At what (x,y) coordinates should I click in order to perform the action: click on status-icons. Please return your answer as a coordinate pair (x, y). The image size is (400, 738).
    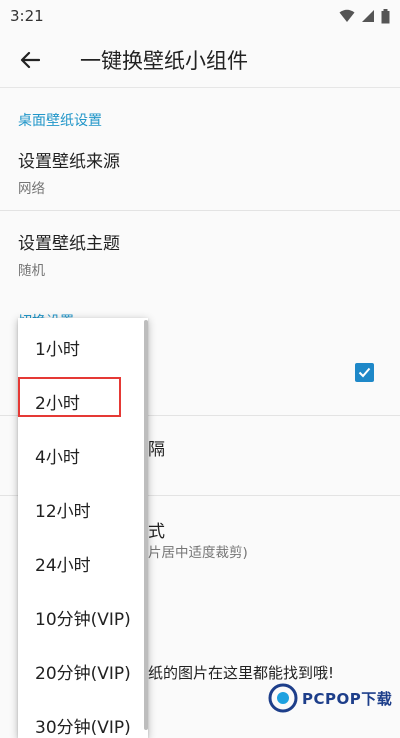
    Looking at the image, I should click on (364, 16).